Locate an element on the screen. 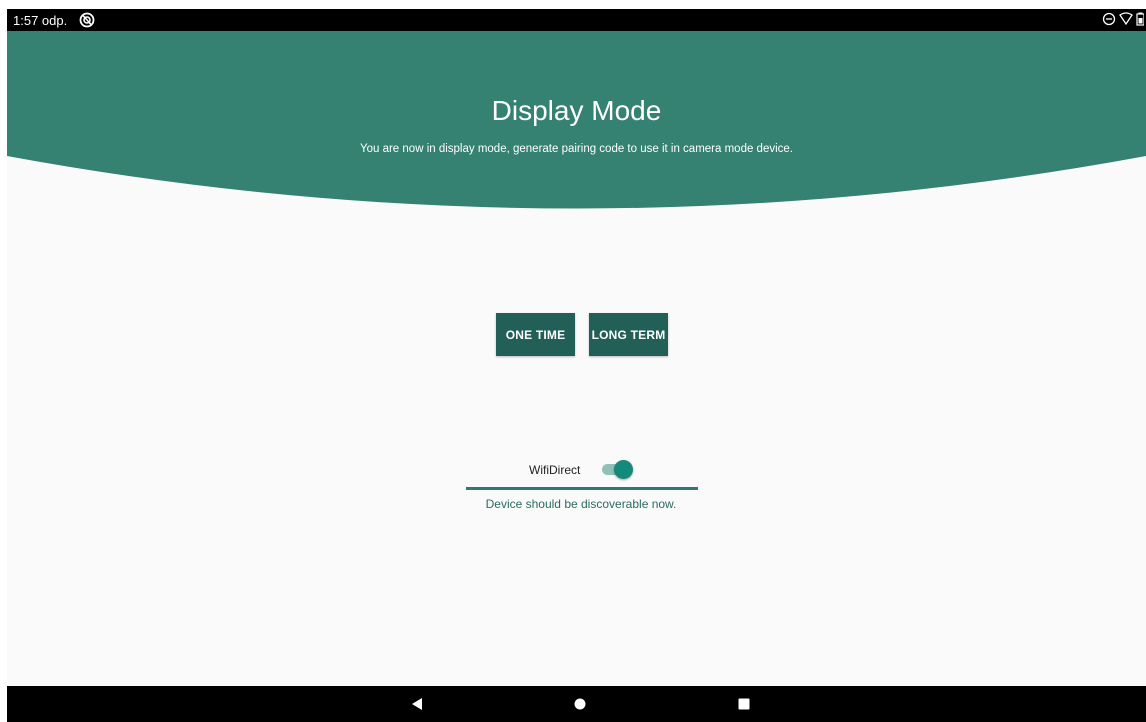 Image resolution: width=1146 pixels, height=722 pixels. wifi-direct-label: WifiDirect is located at coordinates (555, 470).